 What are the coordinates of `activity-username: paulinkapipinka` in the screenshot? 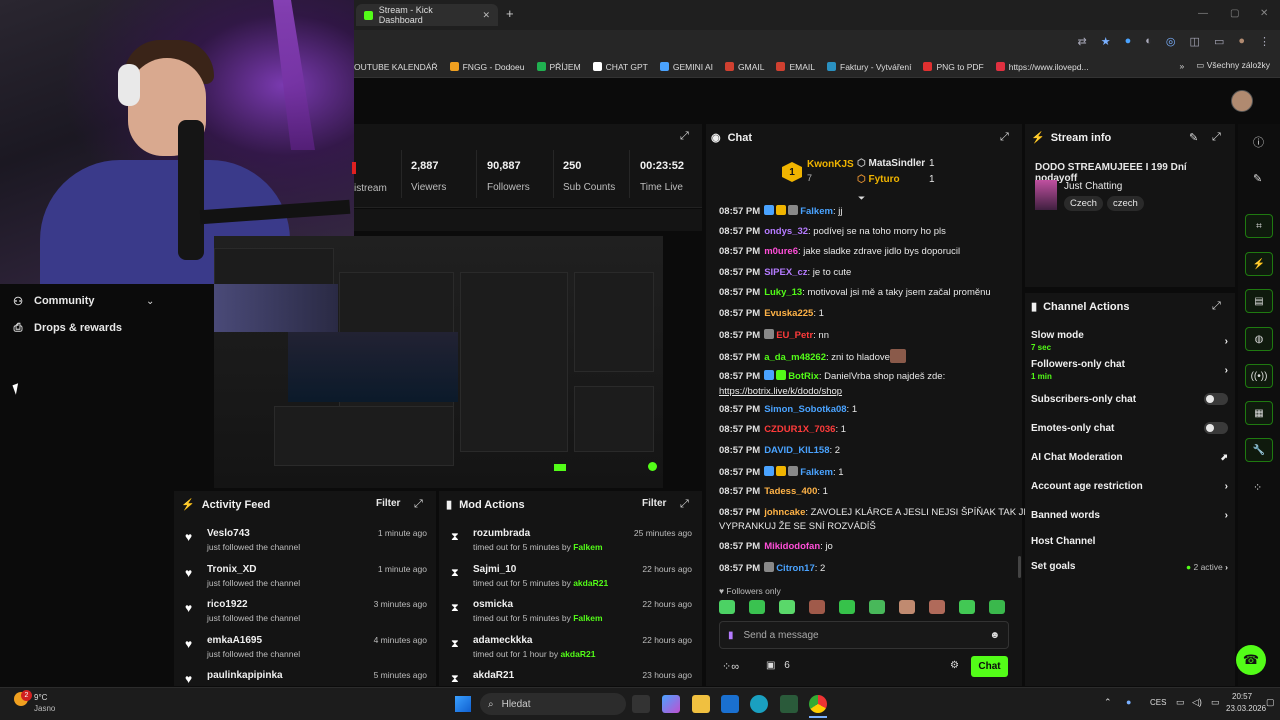 It's located at (285, 675).